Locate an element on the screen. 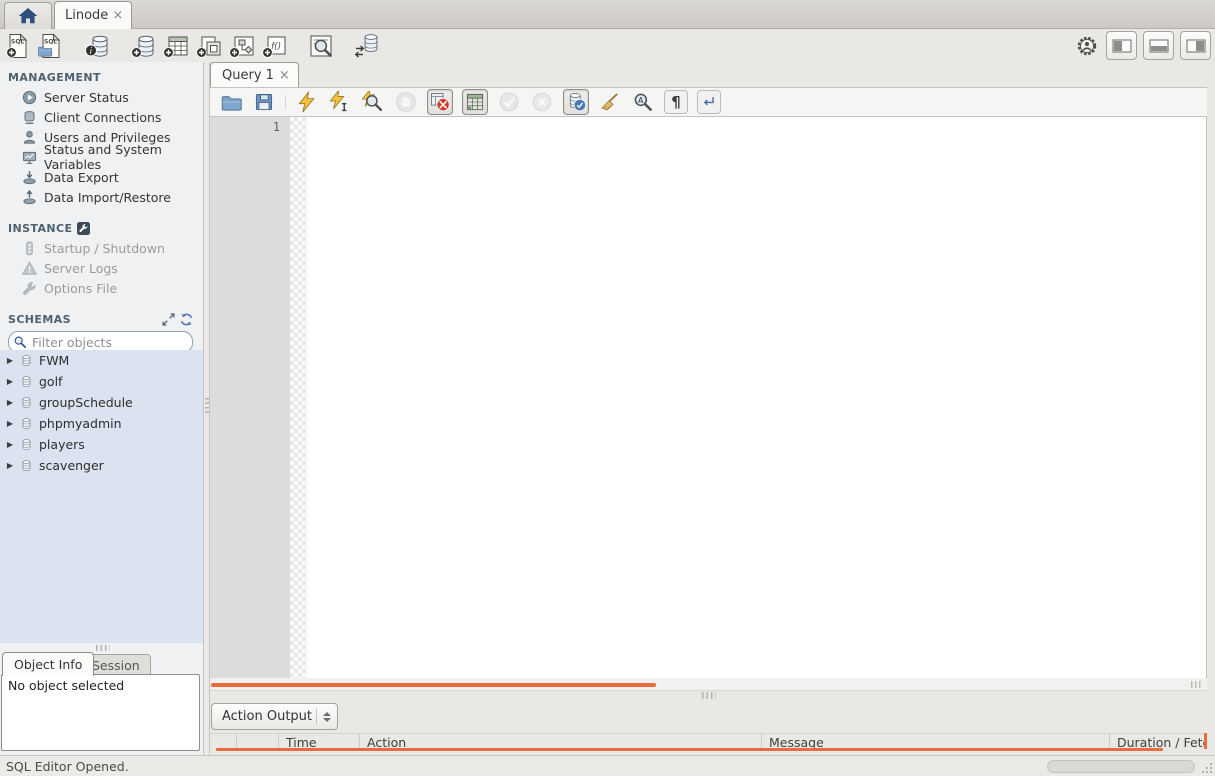 This screenshot has height=776, width=1215. sidebar-item-options-file: Options File is located at coordinates (101, 288).